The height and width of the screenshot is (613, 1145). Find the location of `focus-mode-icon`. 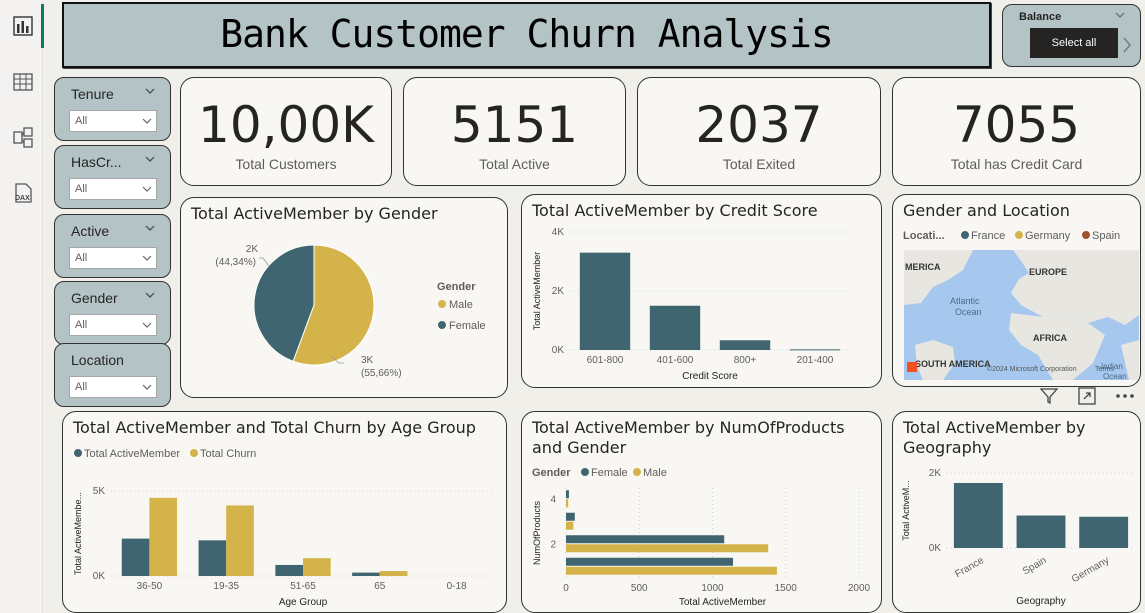

focus-mode-icon is located at coordinates (1087, 396).